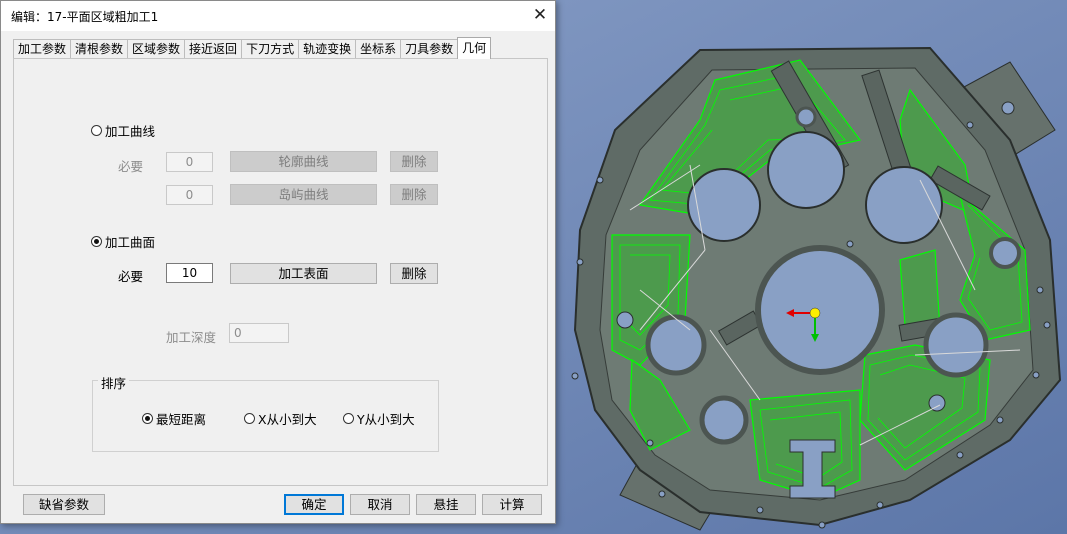 The height and width of the screenshot is (534, 1067). I want to click on island-count: 0, so click(189, 195).